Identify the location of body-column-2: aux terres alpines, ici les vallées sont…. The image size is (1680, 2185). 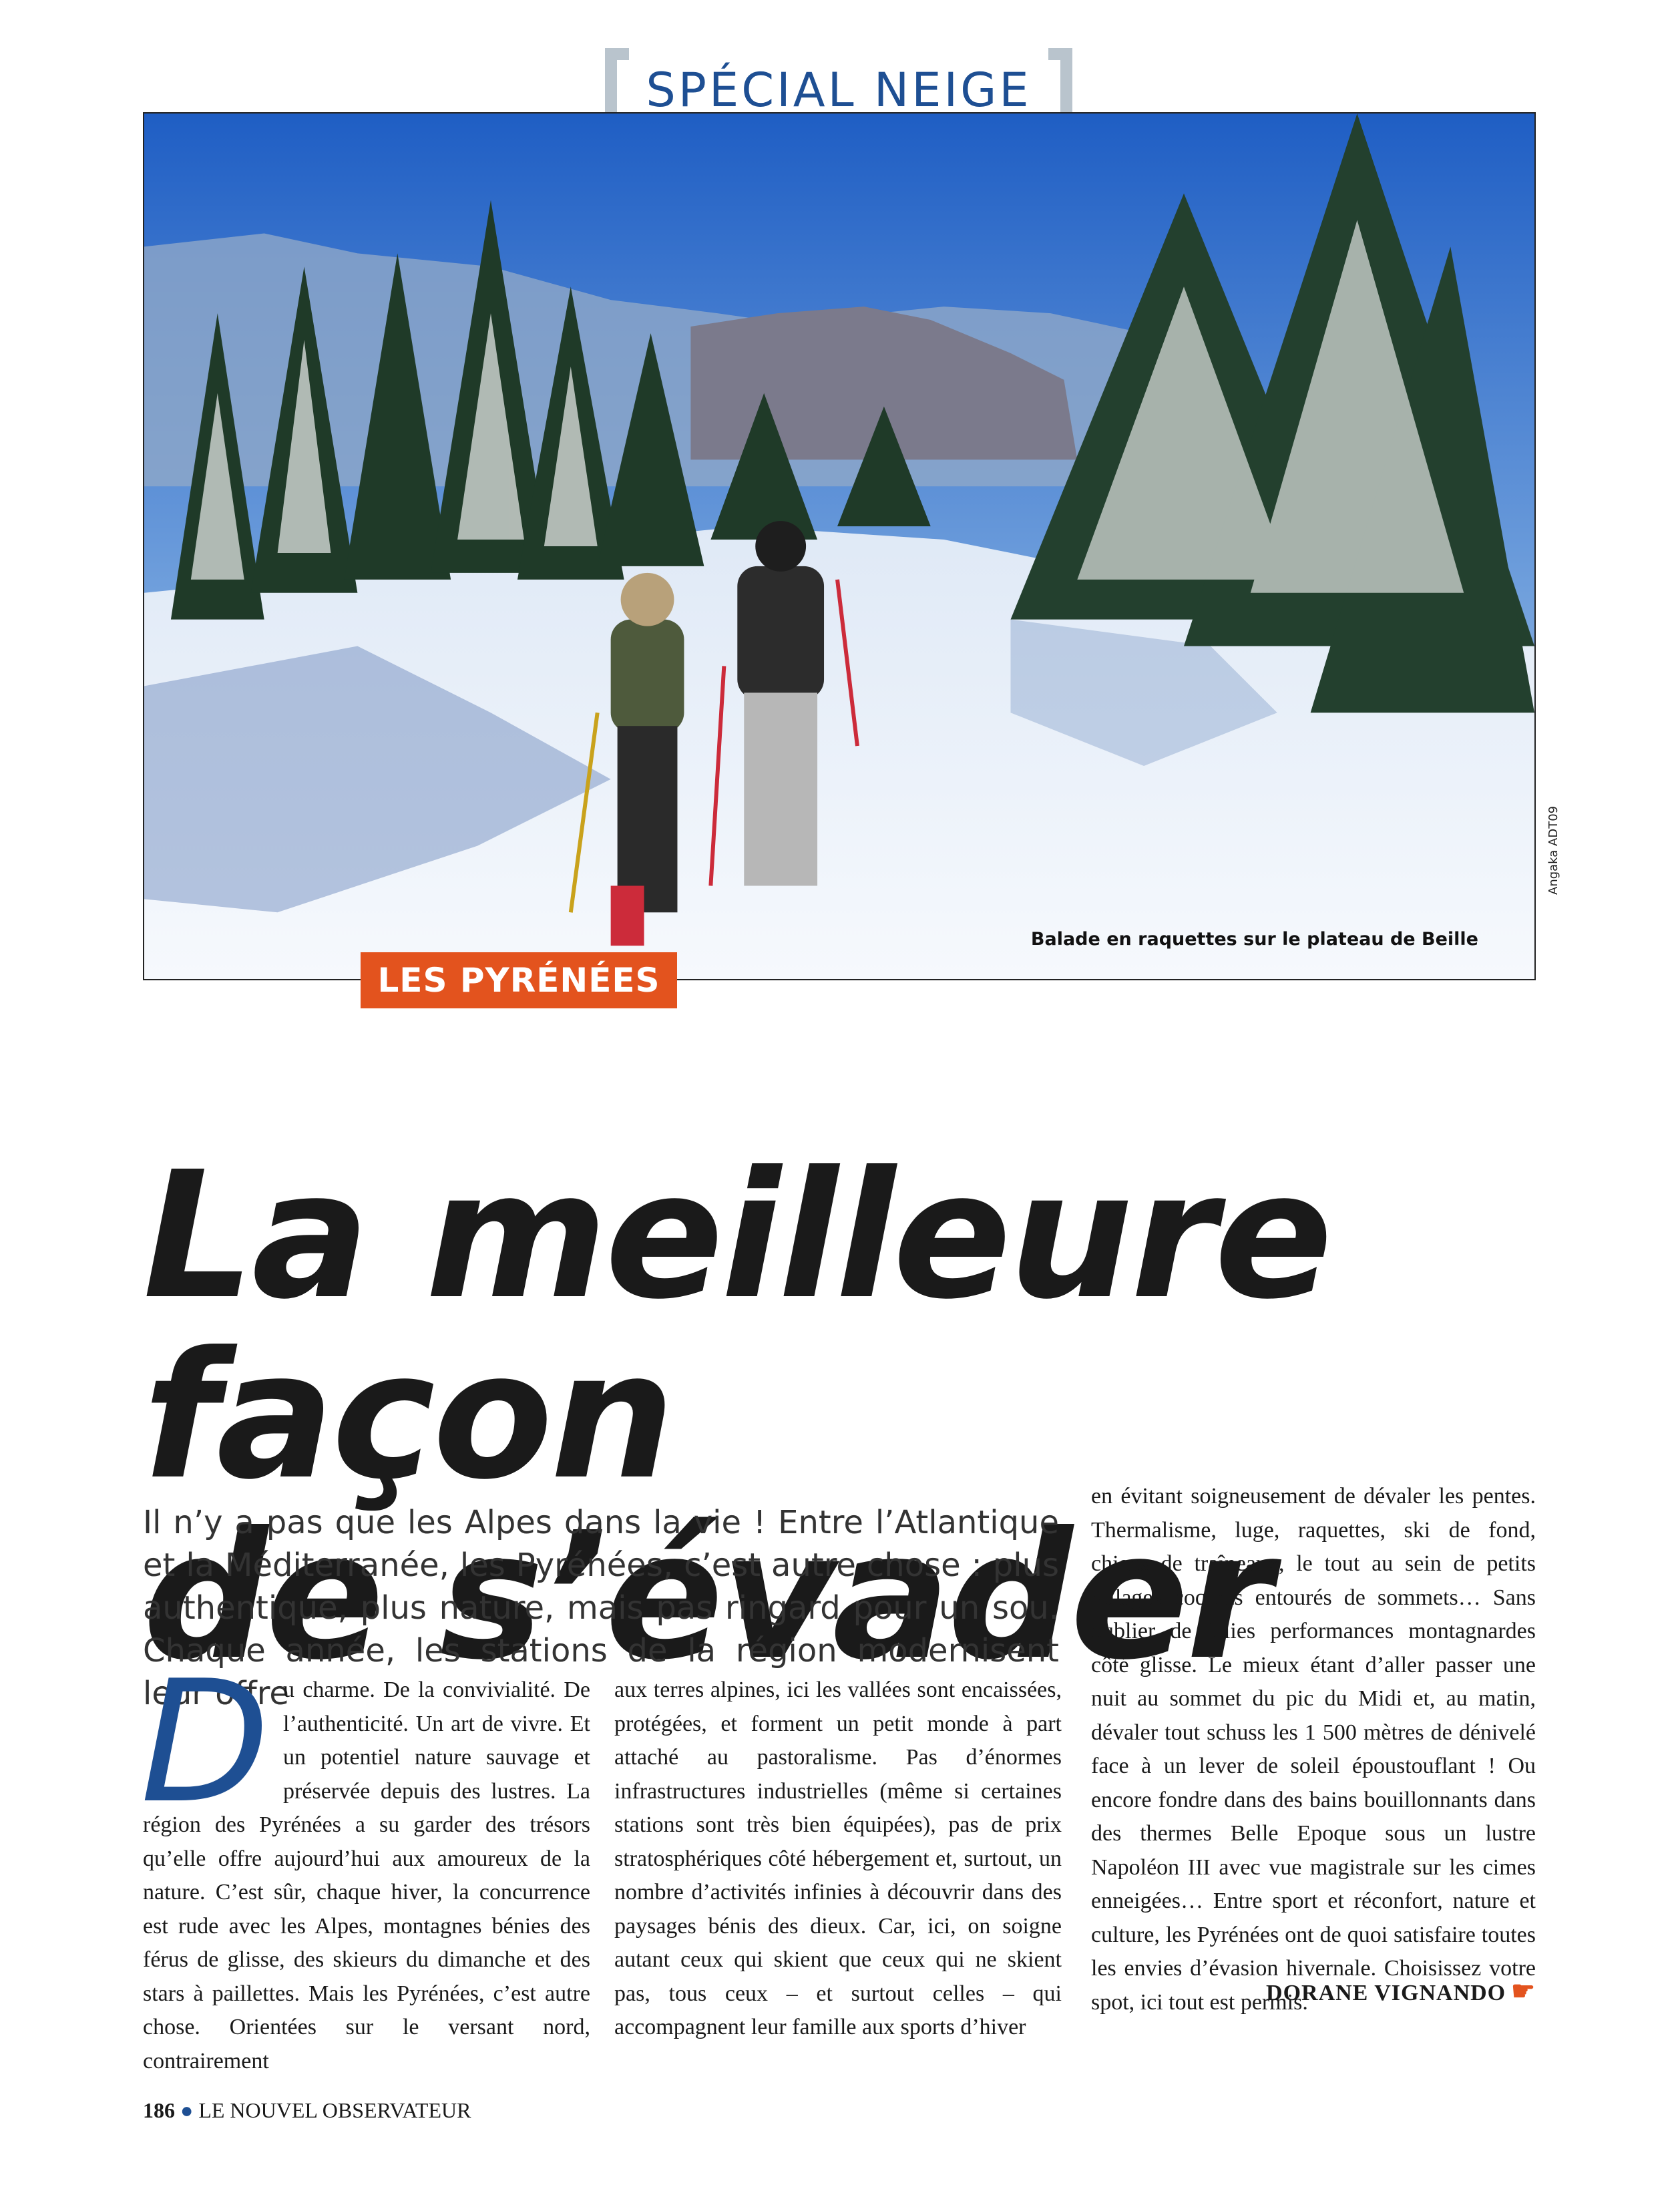
(838, 1858).